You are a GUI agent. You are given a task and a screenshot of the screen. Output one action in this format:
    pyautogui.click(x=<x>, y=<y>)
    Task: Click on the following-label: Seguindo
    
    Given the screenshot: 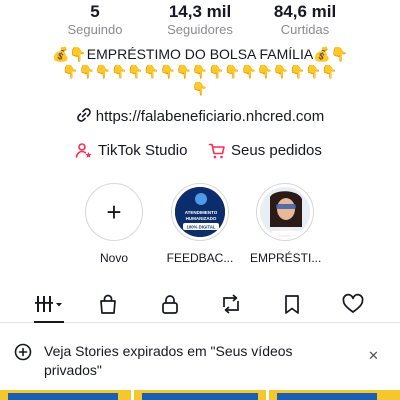 What is the action you would take?
    pyautogui.click(x=95, y=29)
    